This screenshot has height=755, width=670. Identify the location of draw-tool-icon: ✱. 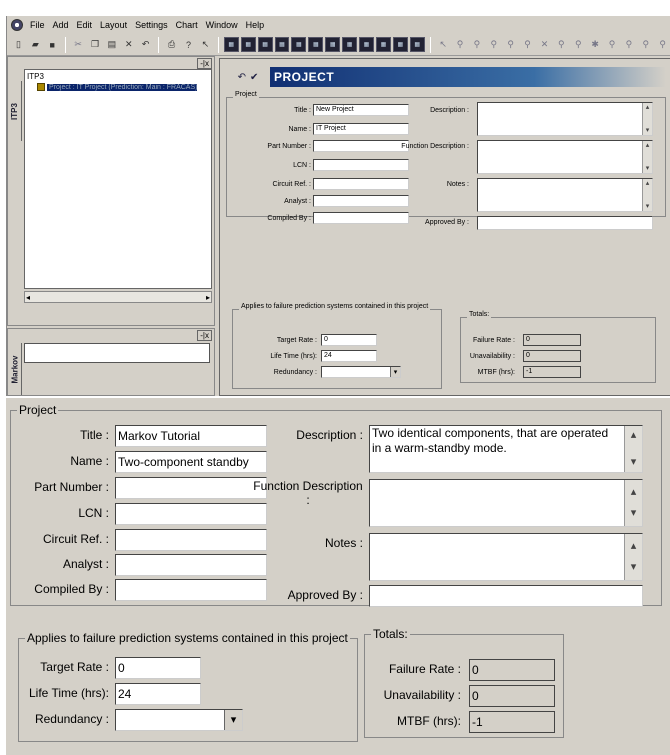
(595, 44).